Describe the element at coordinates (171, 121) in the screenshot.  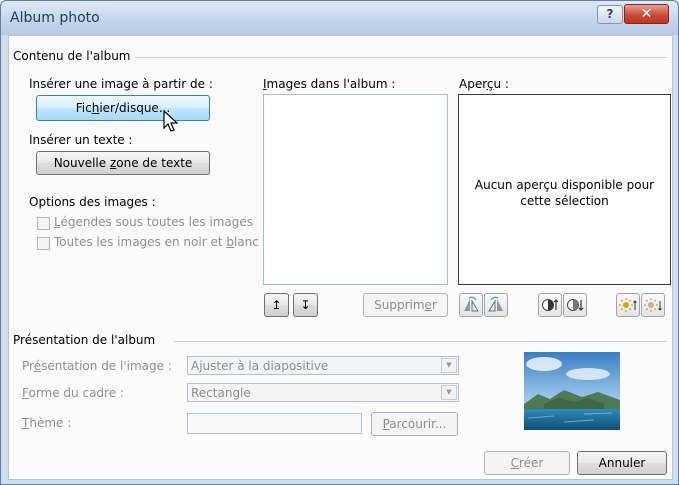
I see `cursor-icon` at that location.